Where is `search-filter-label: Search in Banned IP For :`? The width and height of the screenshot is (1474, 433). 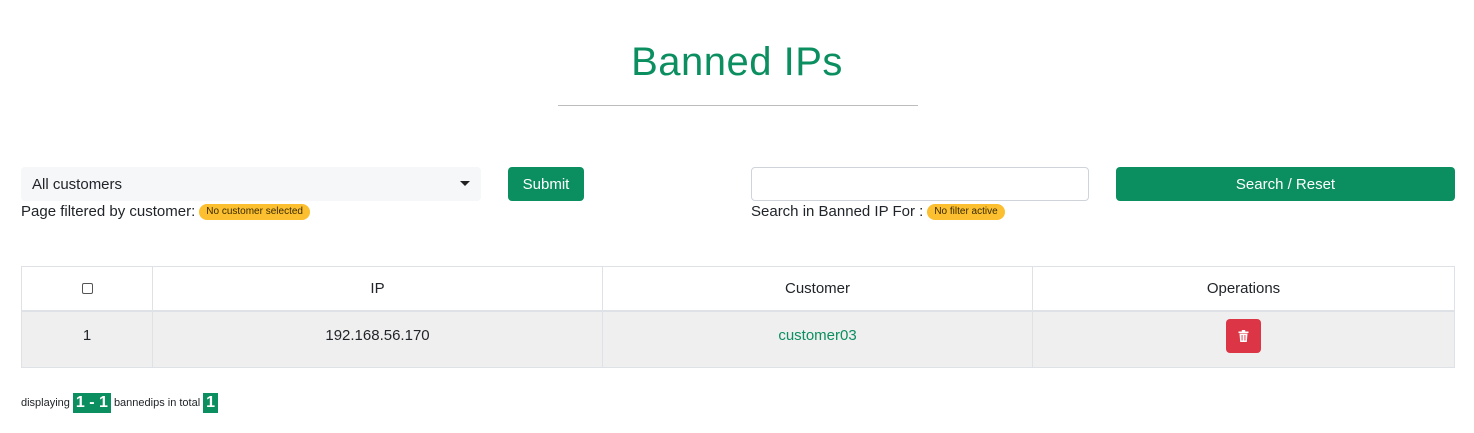 search-filter-label: Search in Banned IP For : is located at coordinates (837, 211).